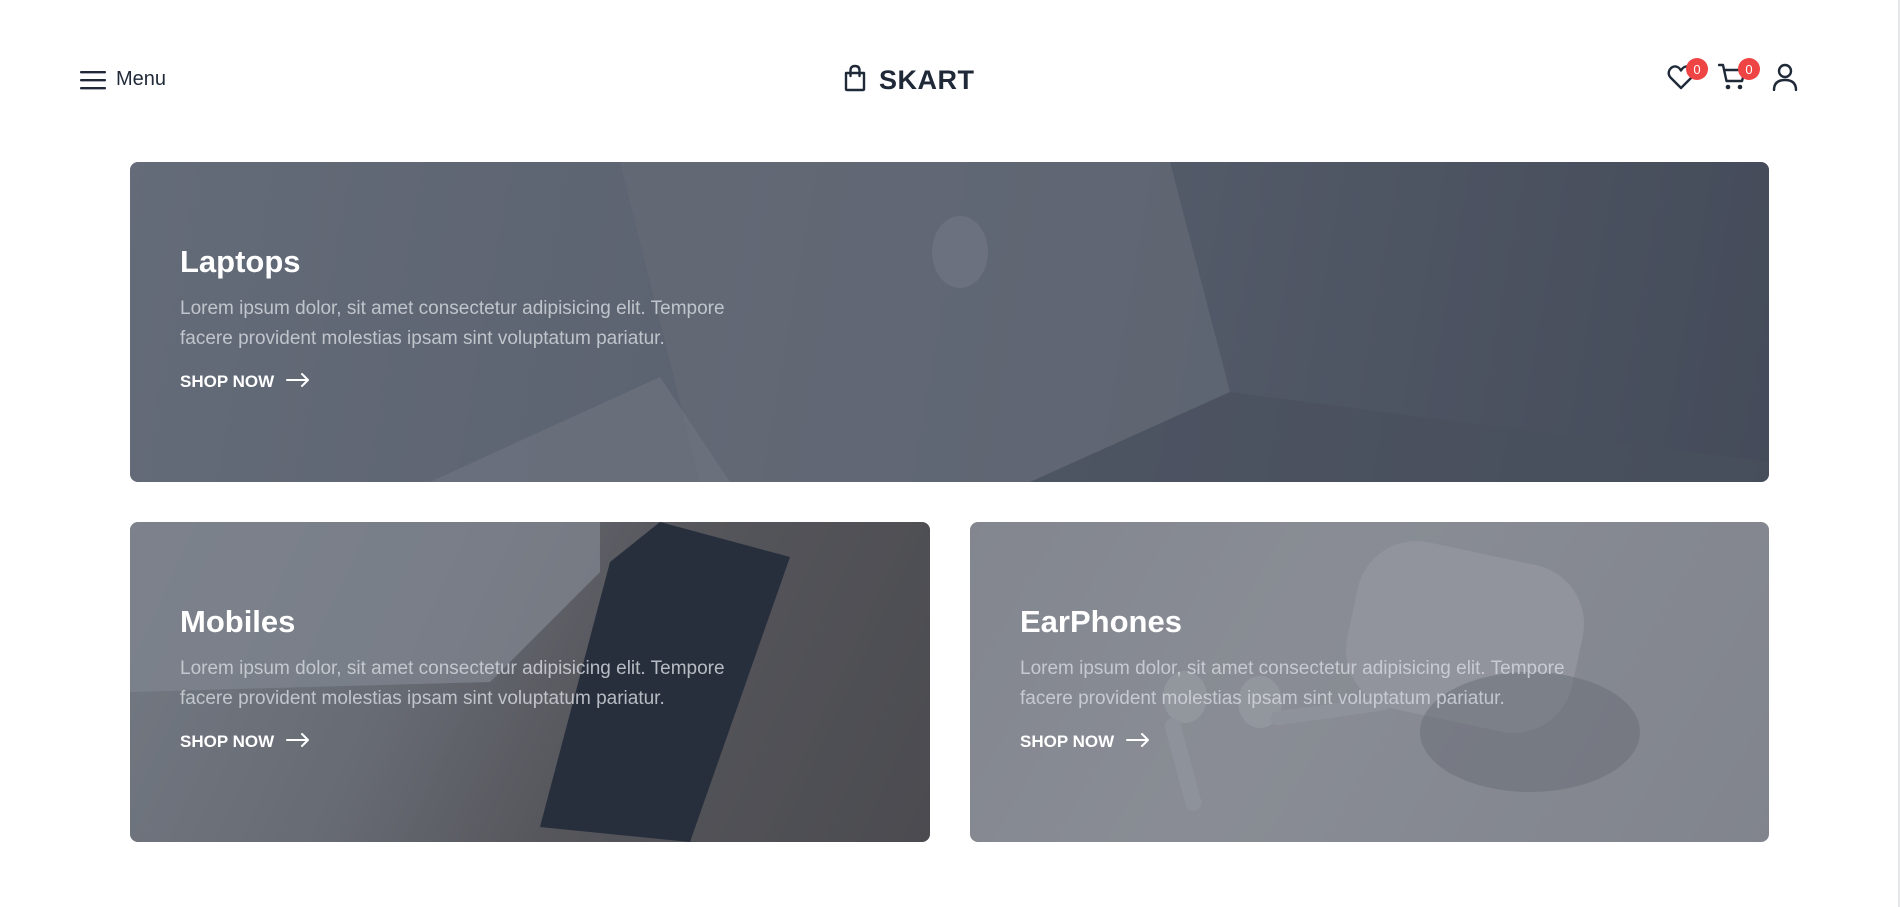 Image resolution: width=1900 pixels, height=907 pixels. I want to click on shopping-bag-icon, so click(855, 80).